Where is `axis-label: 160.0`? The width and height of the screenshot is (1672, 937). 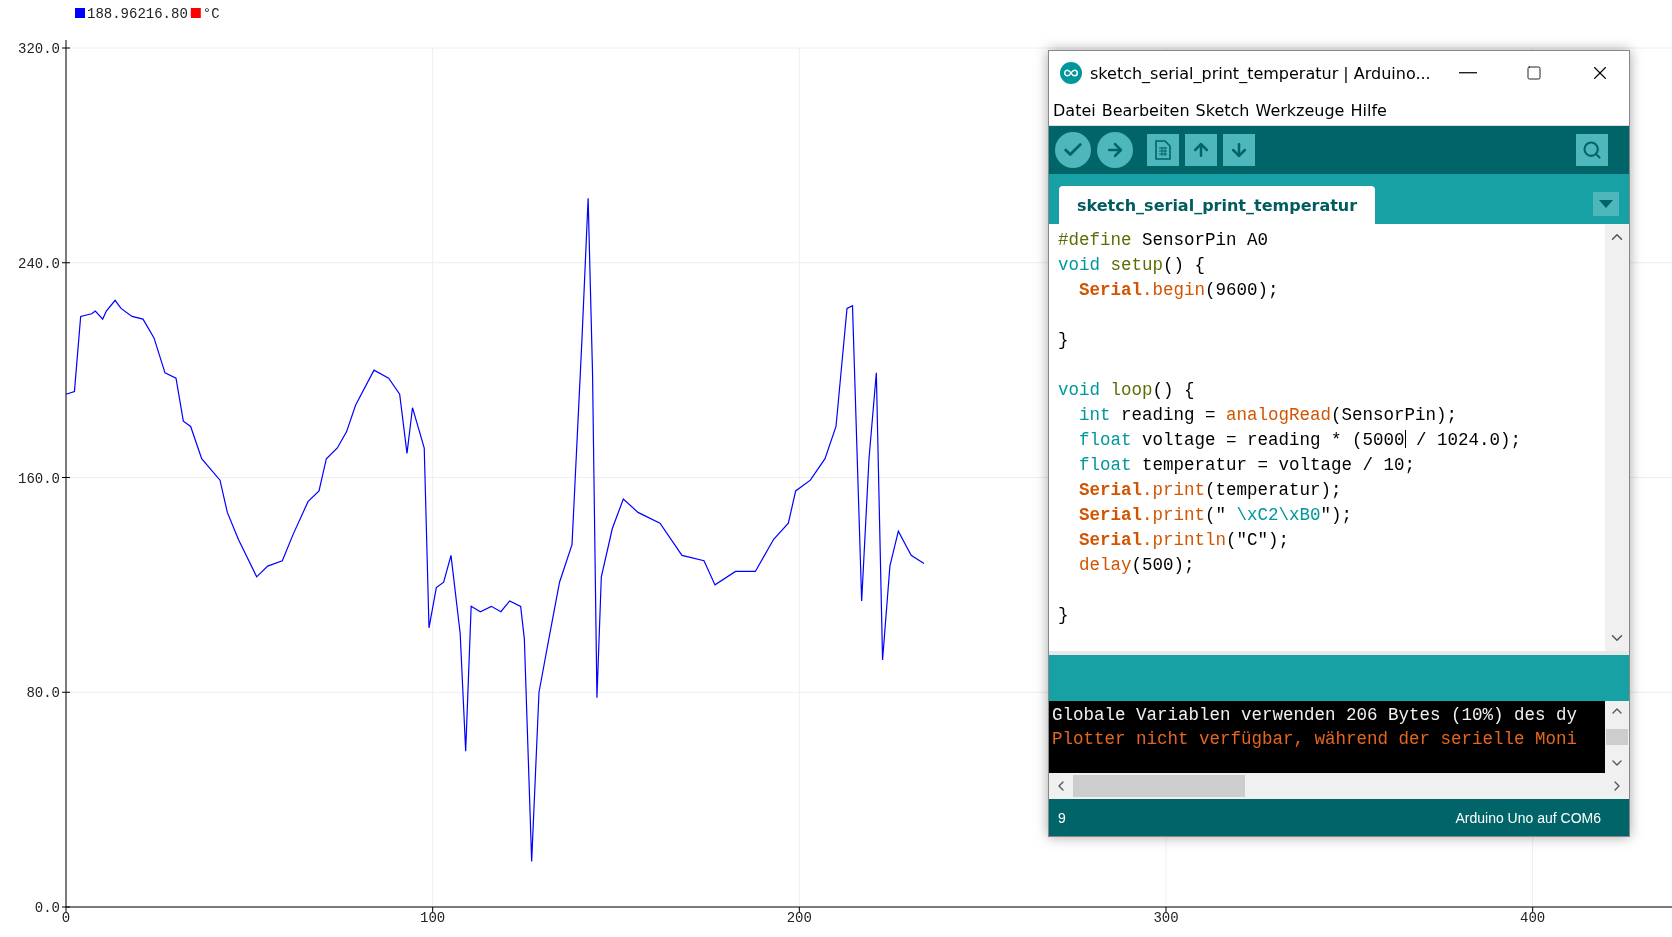 axis-label: 160.0 is located at coordinates (39, 478).